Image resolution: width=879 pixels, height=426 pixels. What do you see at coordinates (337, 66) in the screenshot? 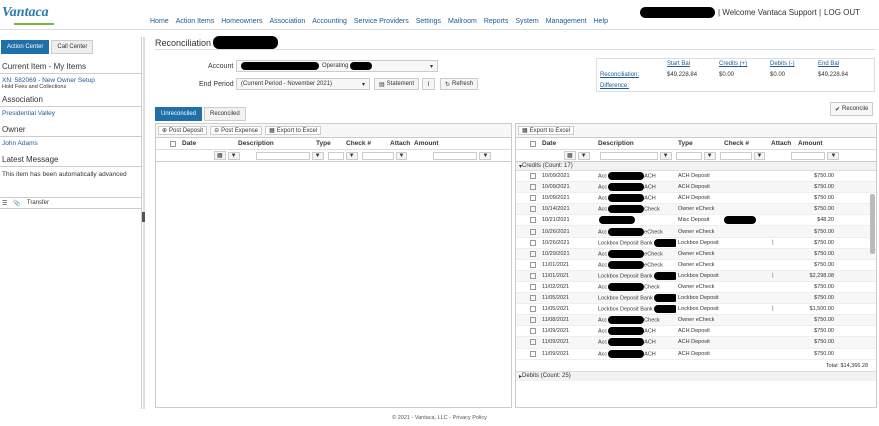
I see `account-select: Operating ▾` at bounding box center [337, 66].